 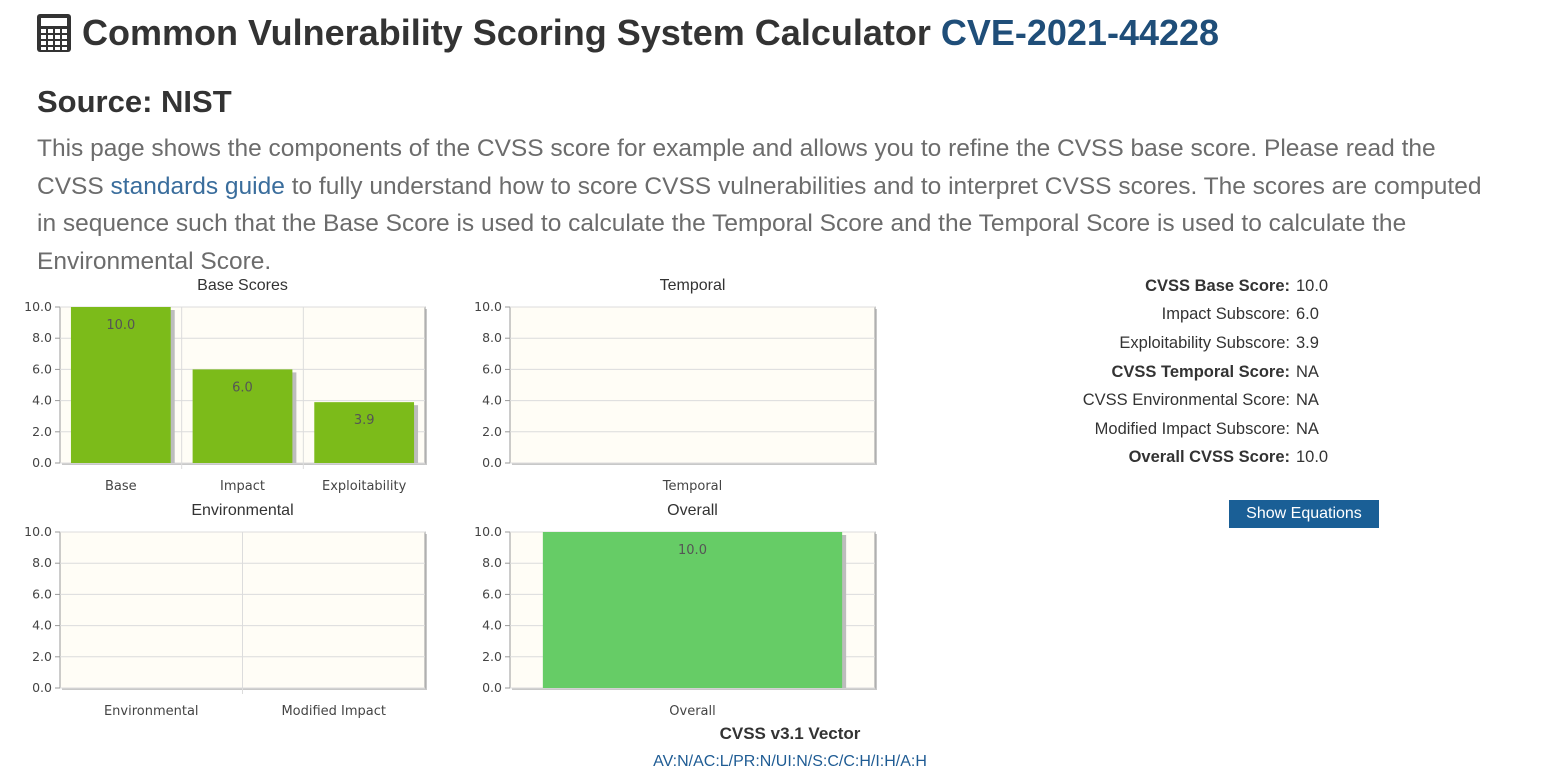 What do you see at coordinates (1080, 33) in the screenshot?
I see `cve-link: CVE-2021-44228` at bounding box center [1080, 33].